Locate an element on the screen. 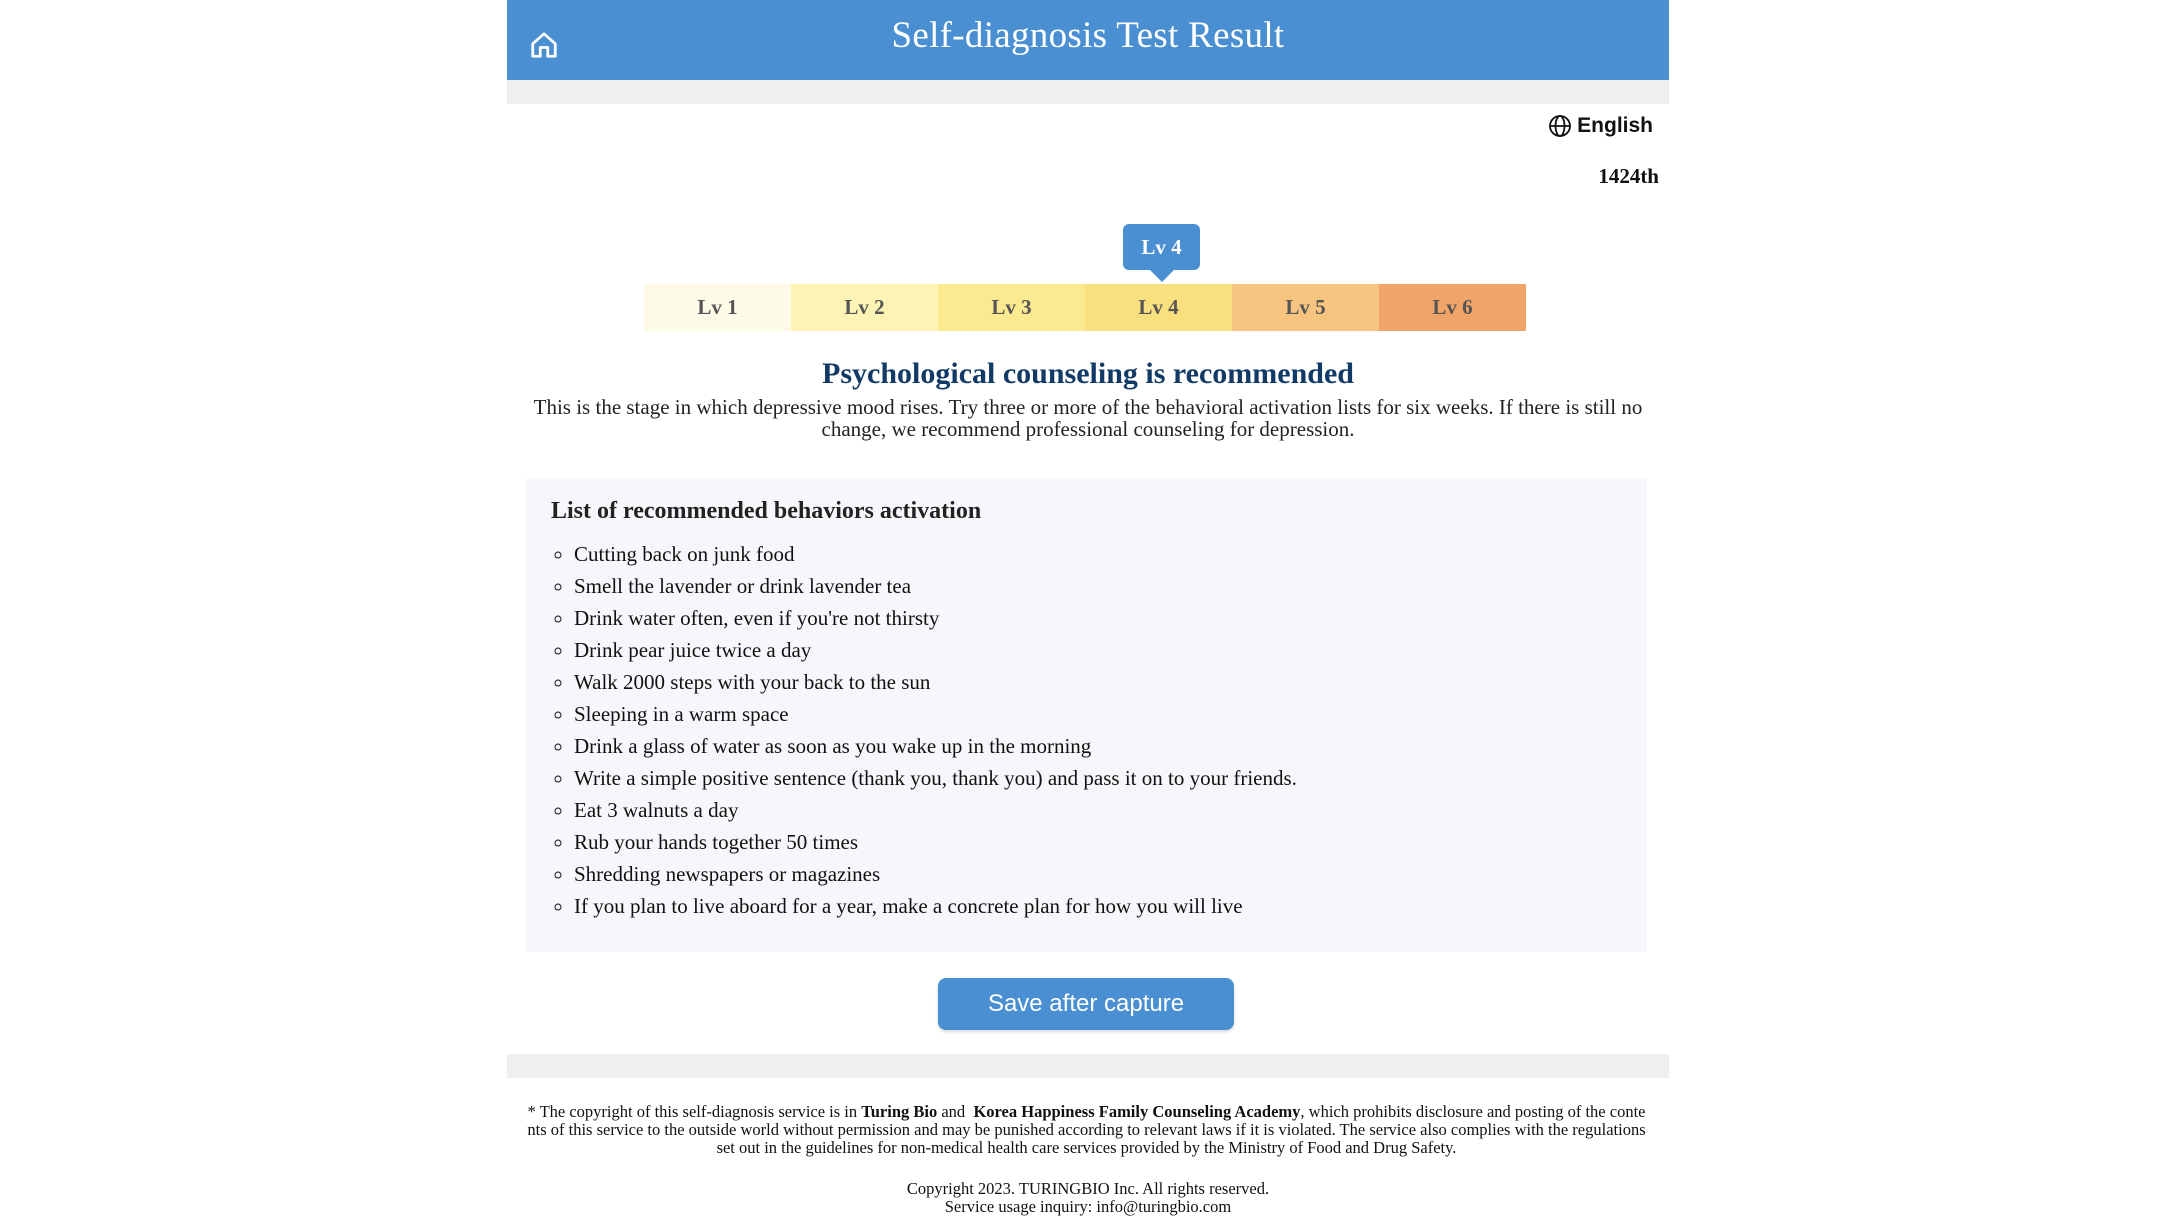 The image size is (2163, 1230). recommendation-title: List of recommended behaviors activation is located at coordinates (766, 511).